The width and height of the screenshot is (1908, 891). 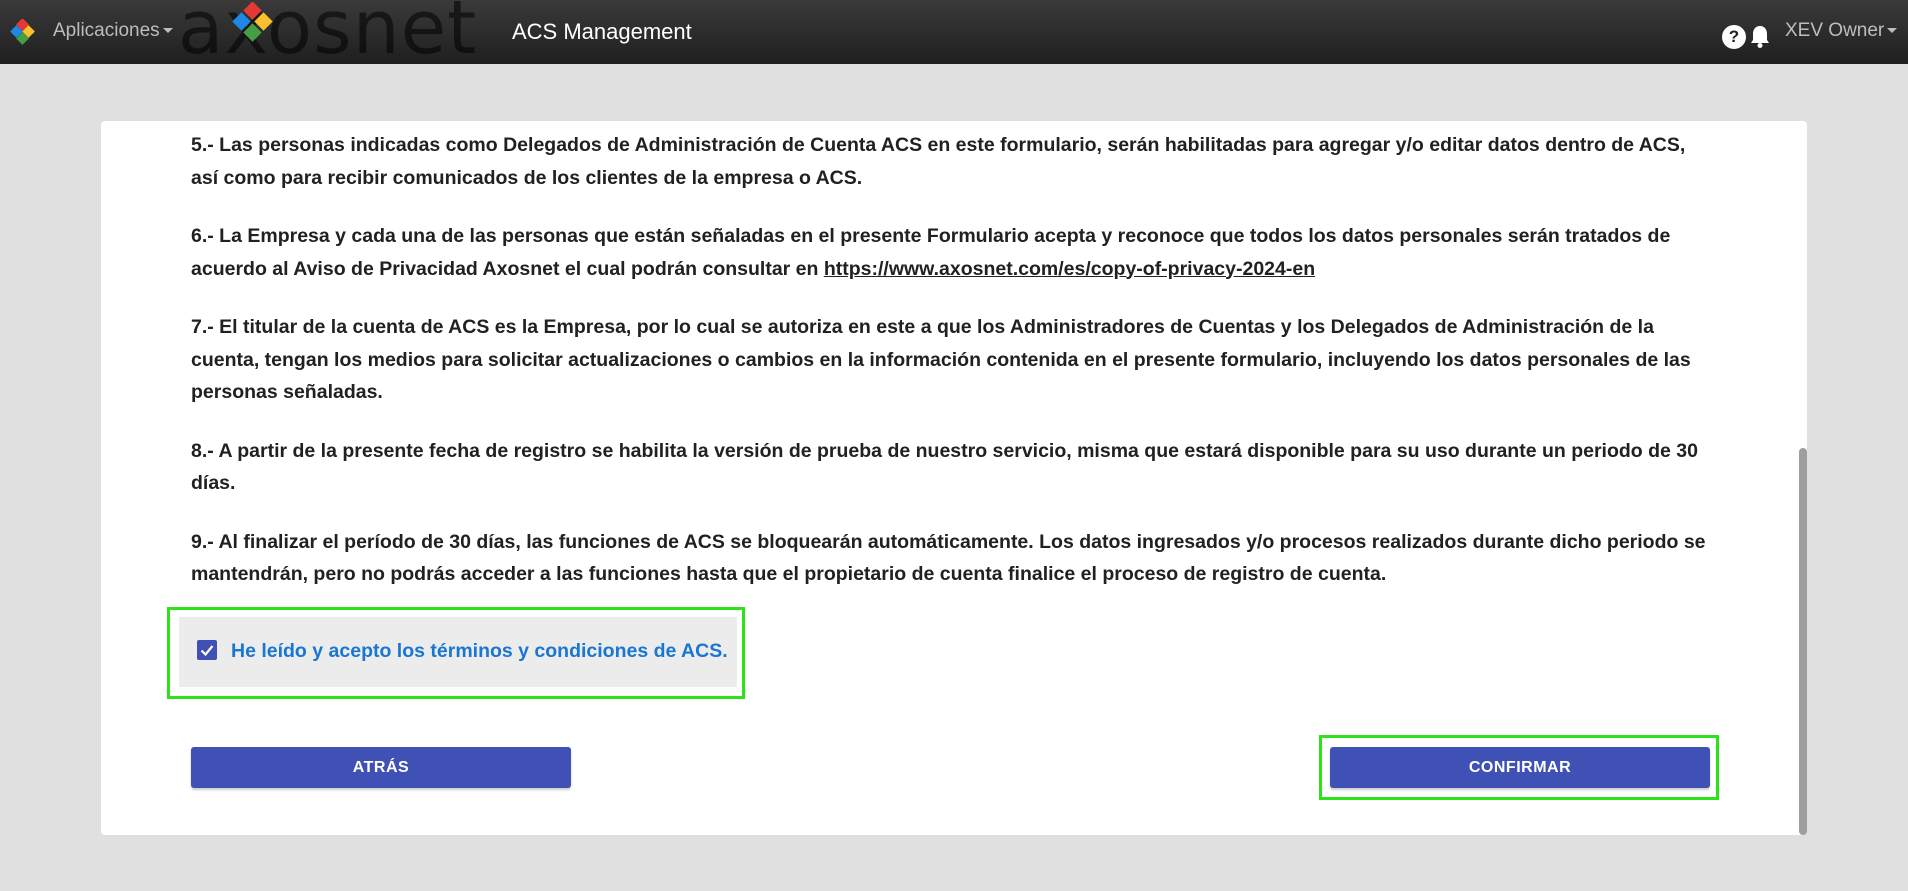 I want to click on apps-menu: Aplicaciones, so click(x=113, y=31).